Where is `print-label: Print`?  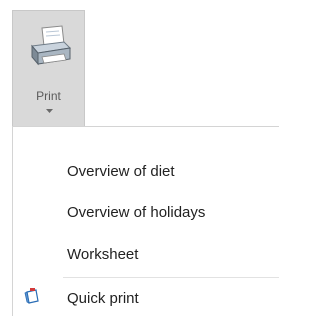
print-label: Print is located at coordinates (48, 96).